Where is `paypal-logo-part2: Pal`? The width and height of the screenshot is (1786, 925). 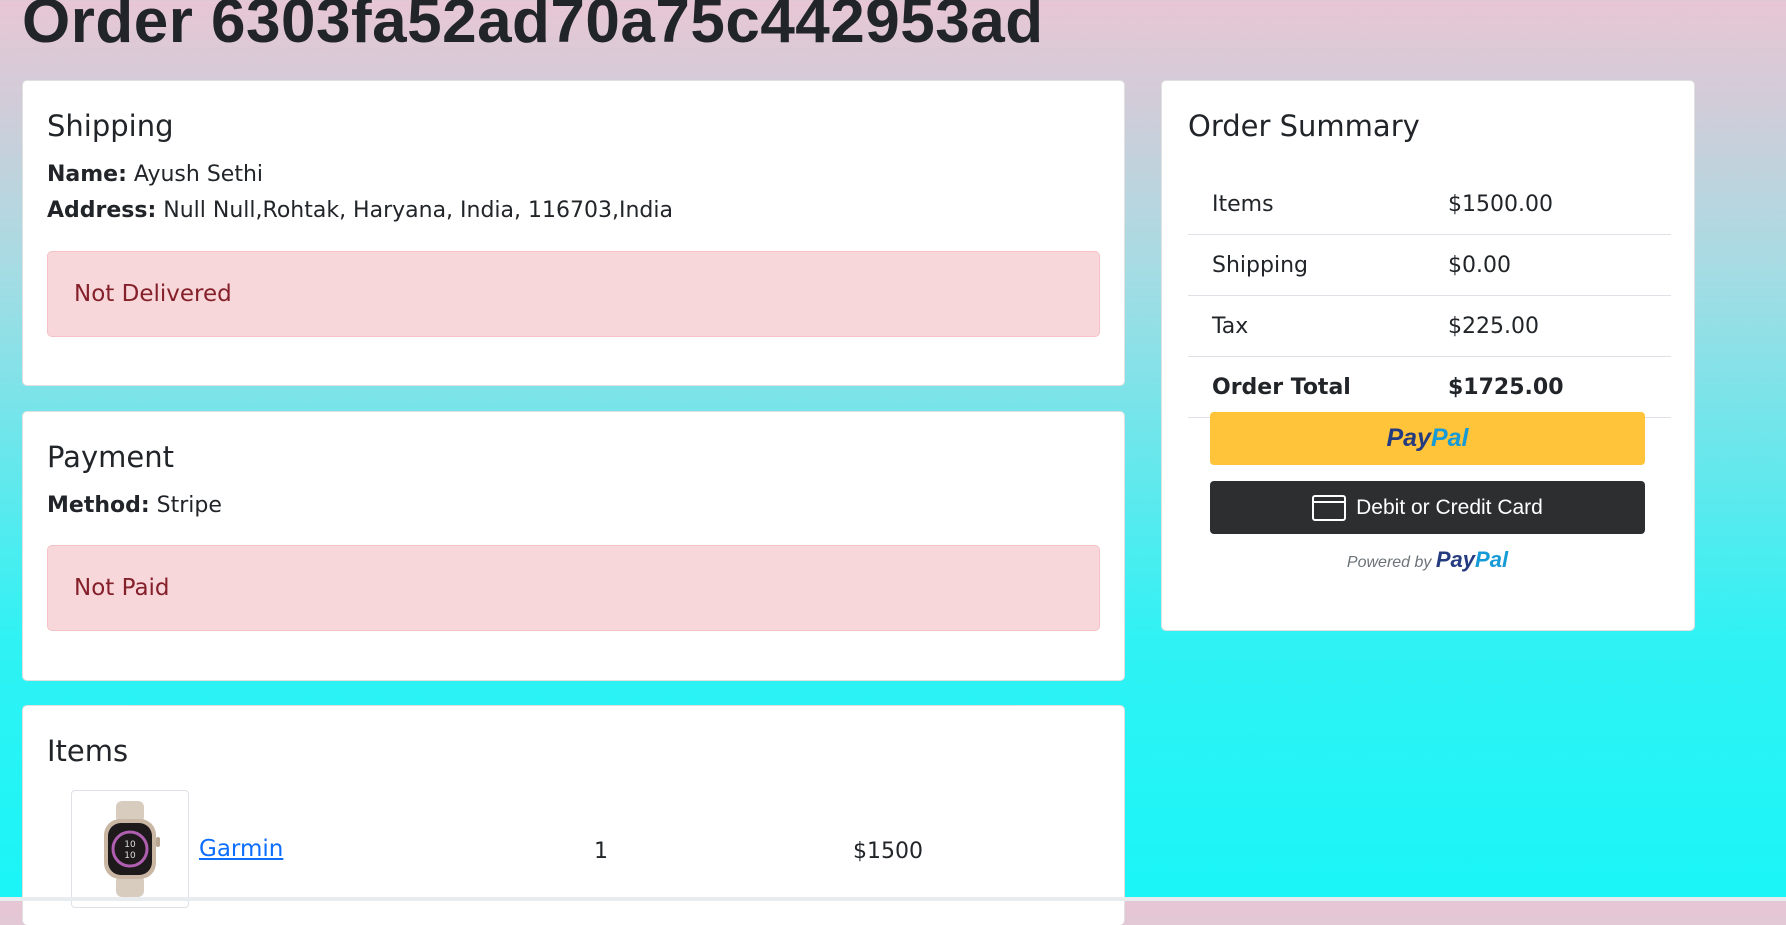
paypal-logo-part2: Pal is located at coordinates (1449, 438).